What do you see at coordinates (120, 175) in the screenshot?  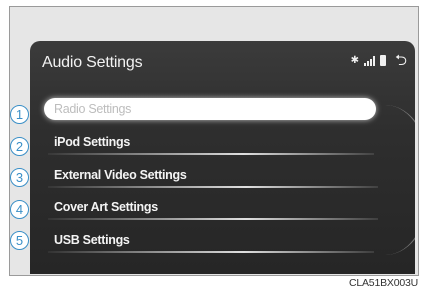 I see `menu-item-label: External Video Settings` at bounding box center [120, 175].